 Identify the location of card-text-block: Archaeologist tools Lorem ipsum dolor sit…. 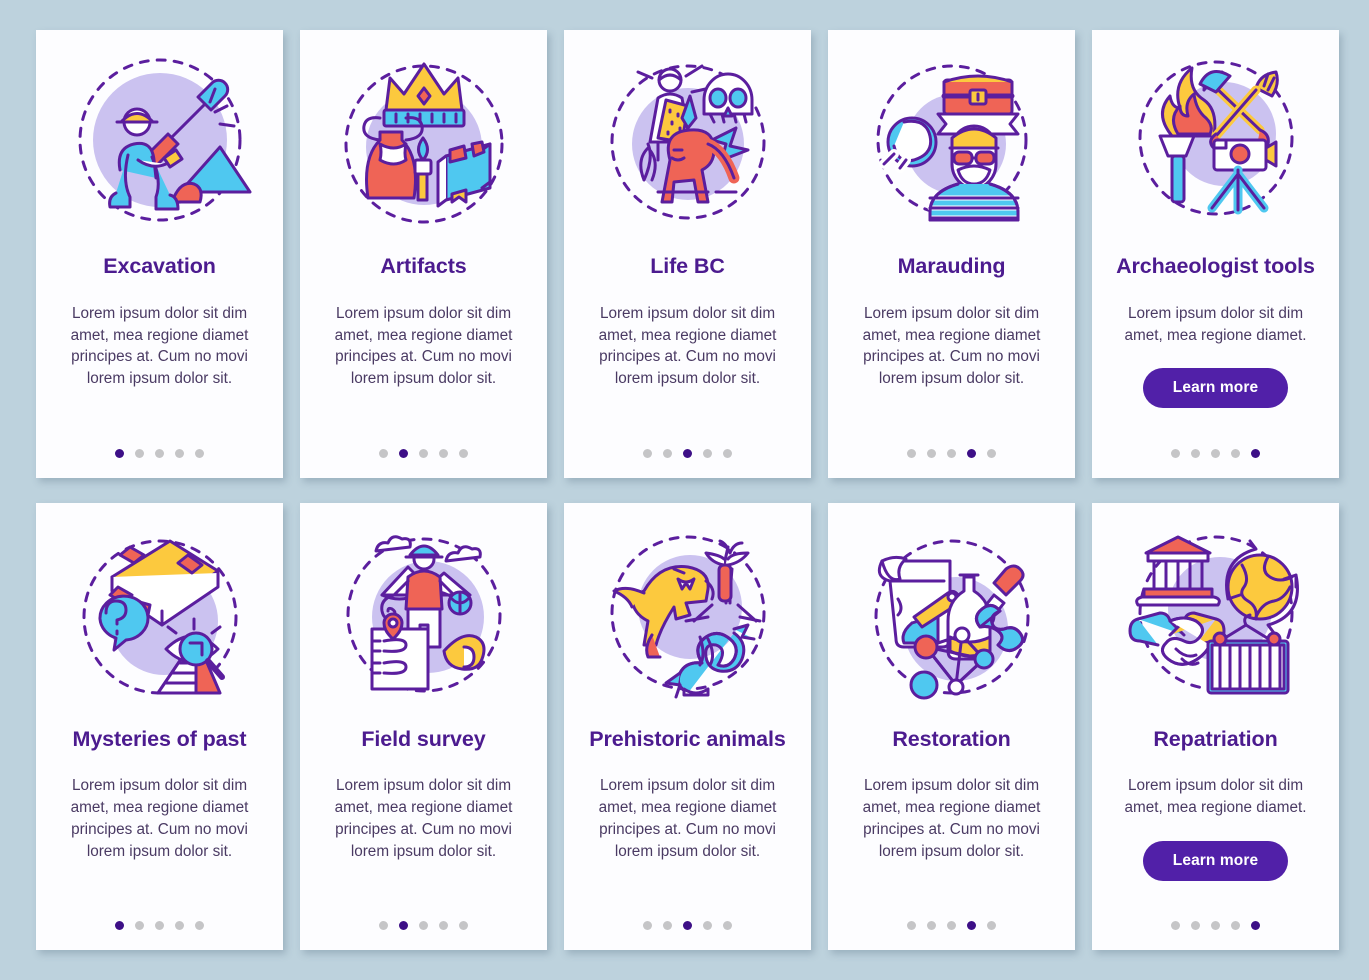
(1215, 349).